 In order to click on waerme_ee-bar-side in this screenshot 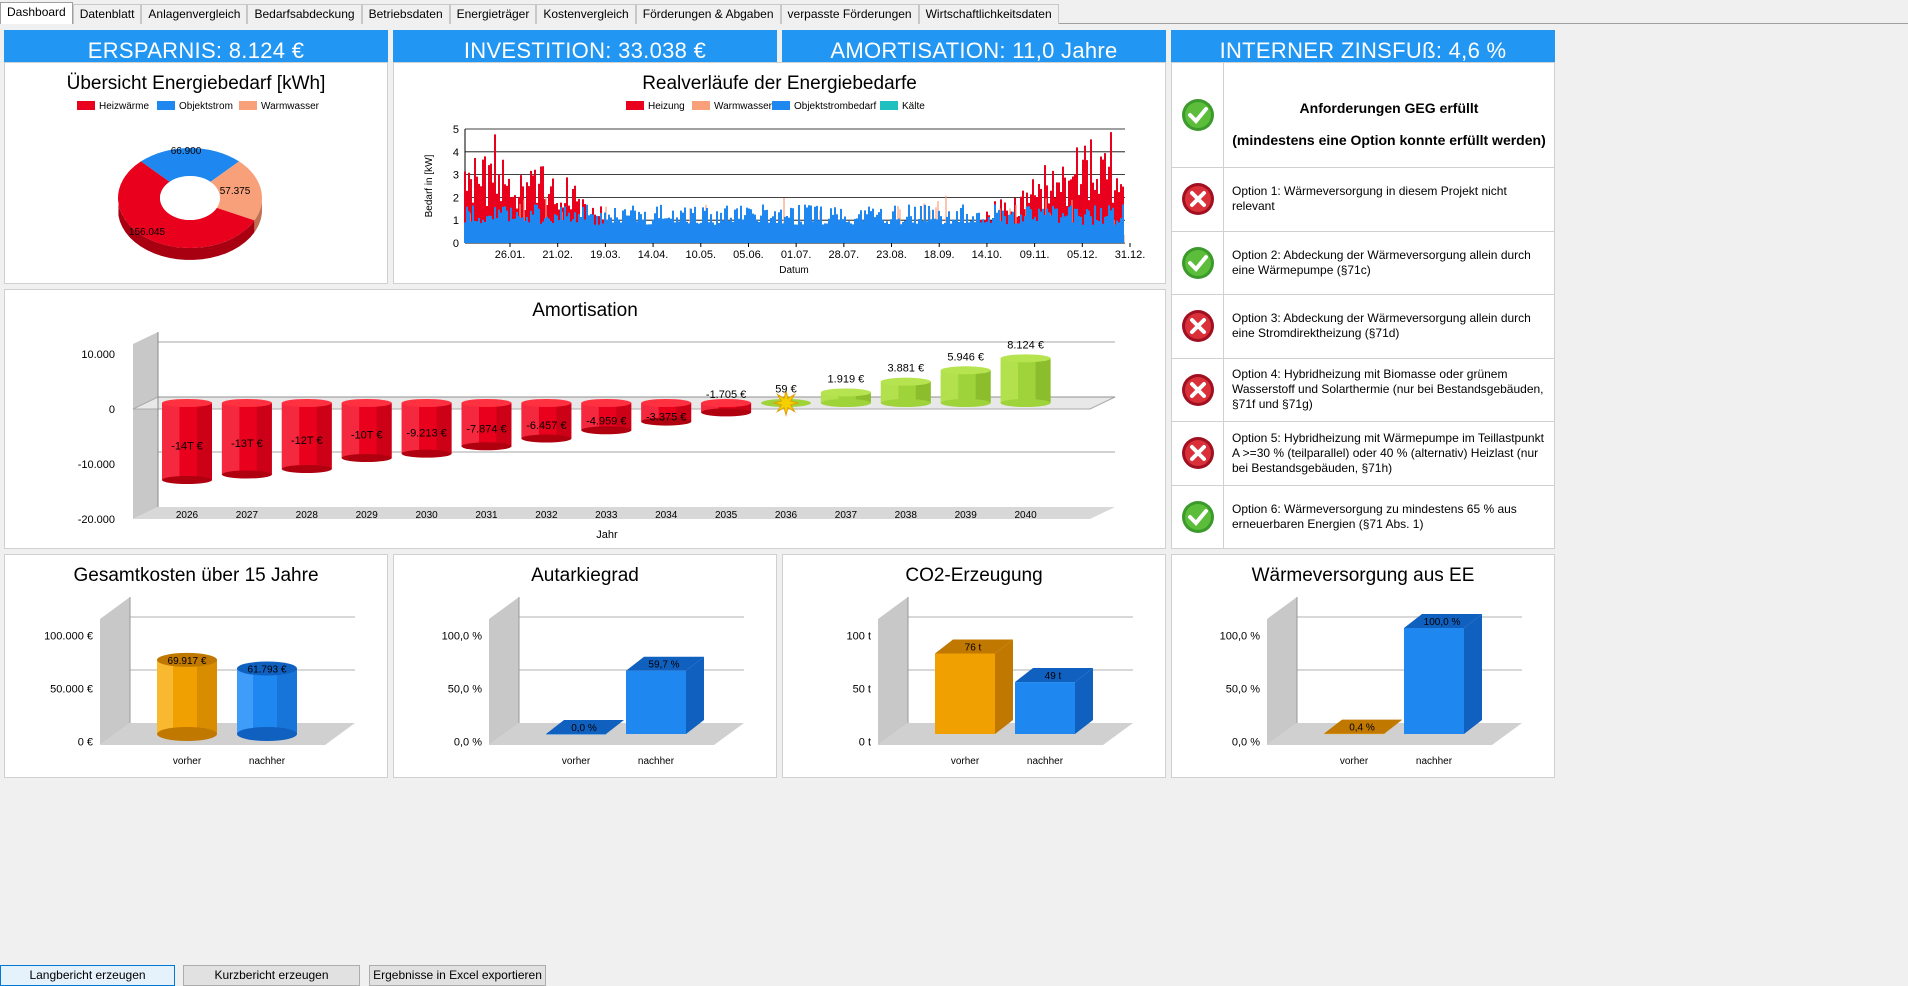, I will do `click(1473, 674)`.